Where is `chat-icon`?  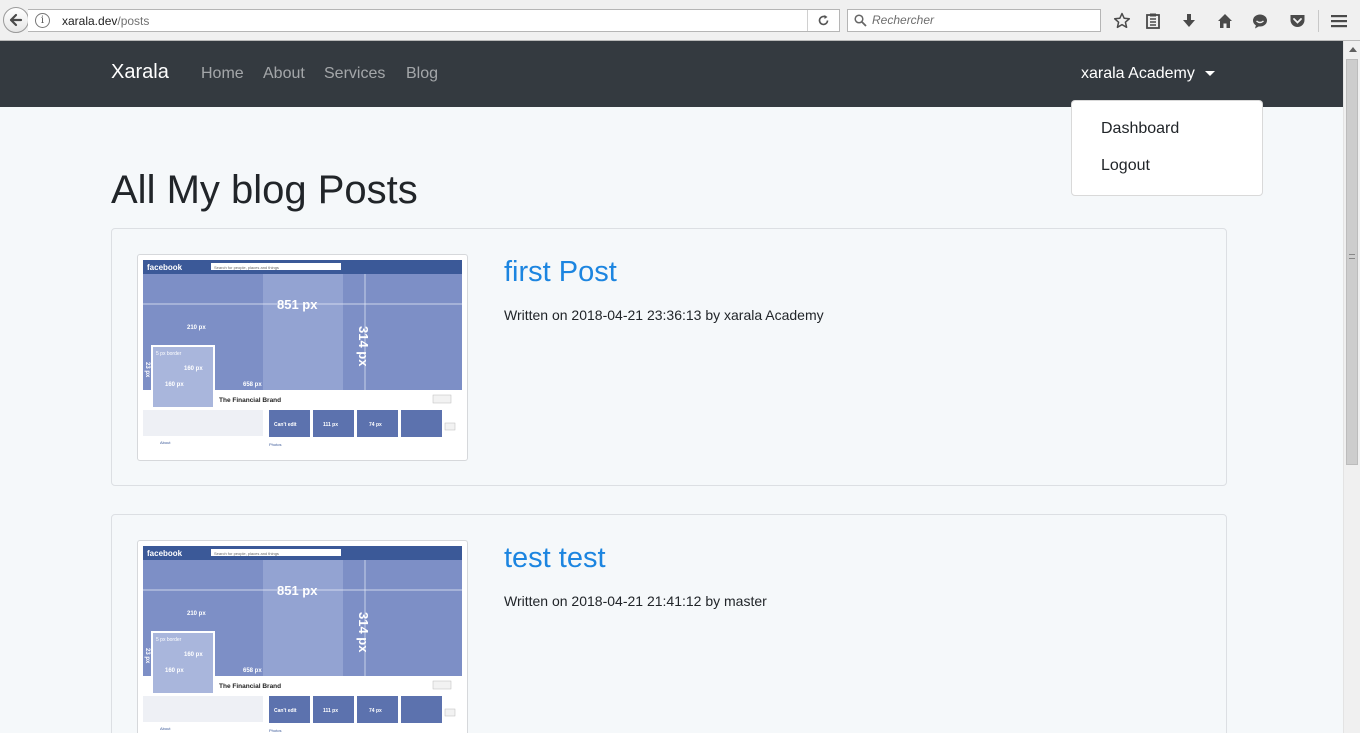 chat-icon is located at coordinates (1260, 21).